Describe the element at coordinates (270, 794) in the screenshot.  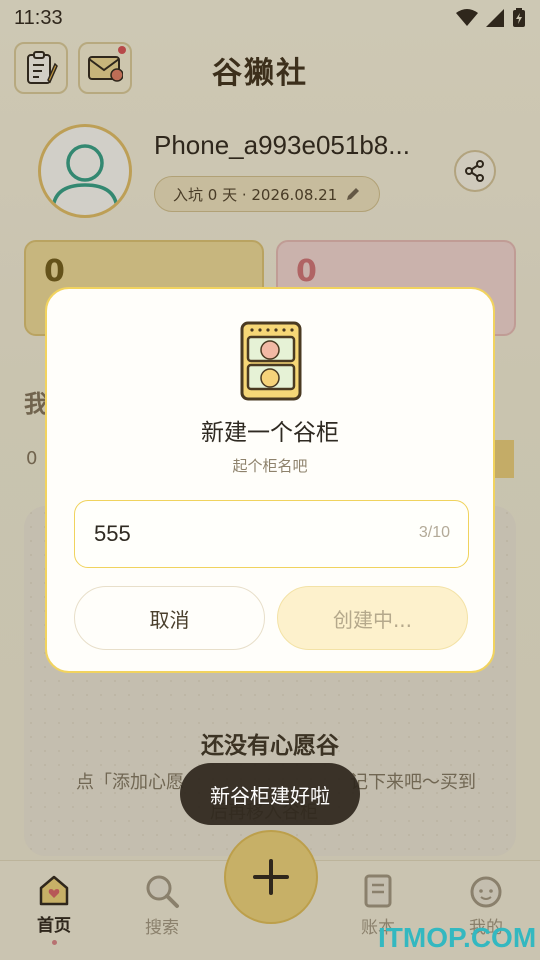
I see `toast-message: 新谷柜建好啦` at that location.